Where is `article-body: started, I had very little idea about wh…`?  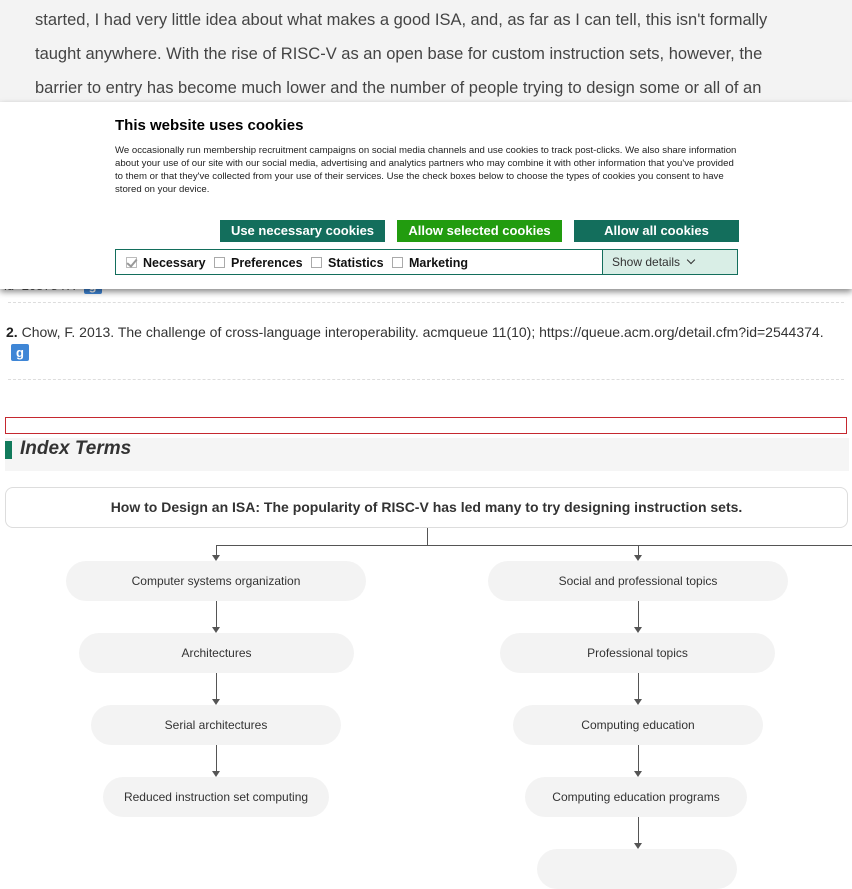
article-body: started, I had very little idea about wh… is located at coordinates (426, 51).